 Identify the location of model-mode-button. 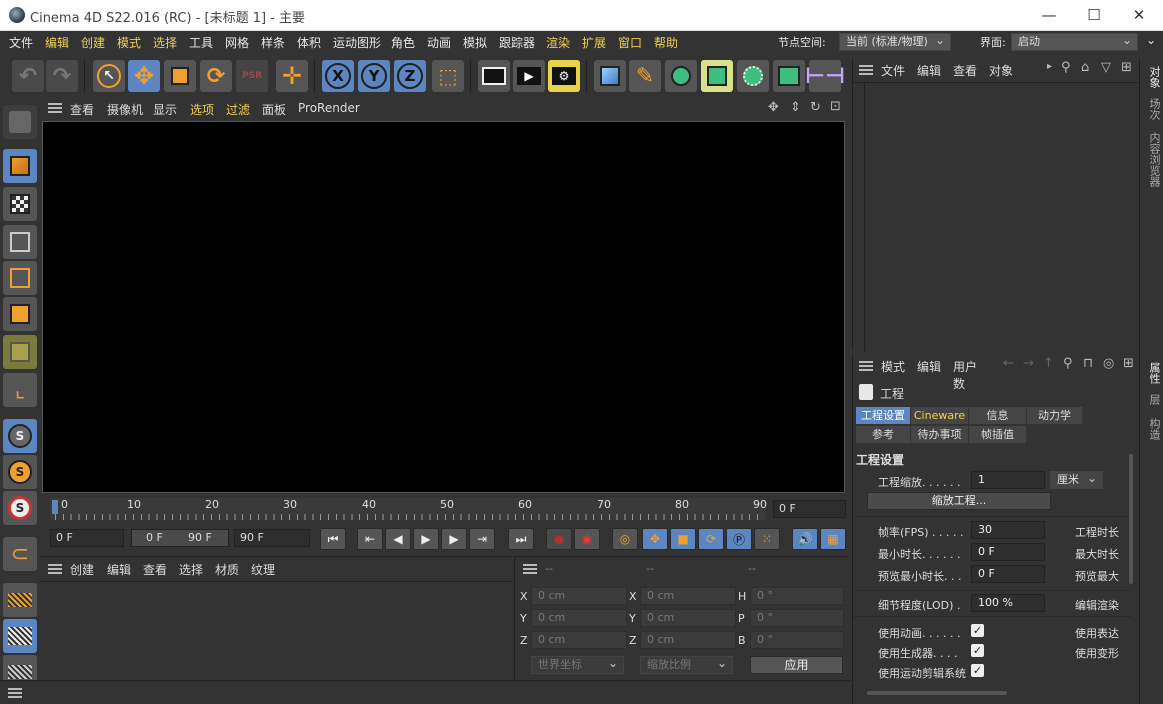
(20, 166).